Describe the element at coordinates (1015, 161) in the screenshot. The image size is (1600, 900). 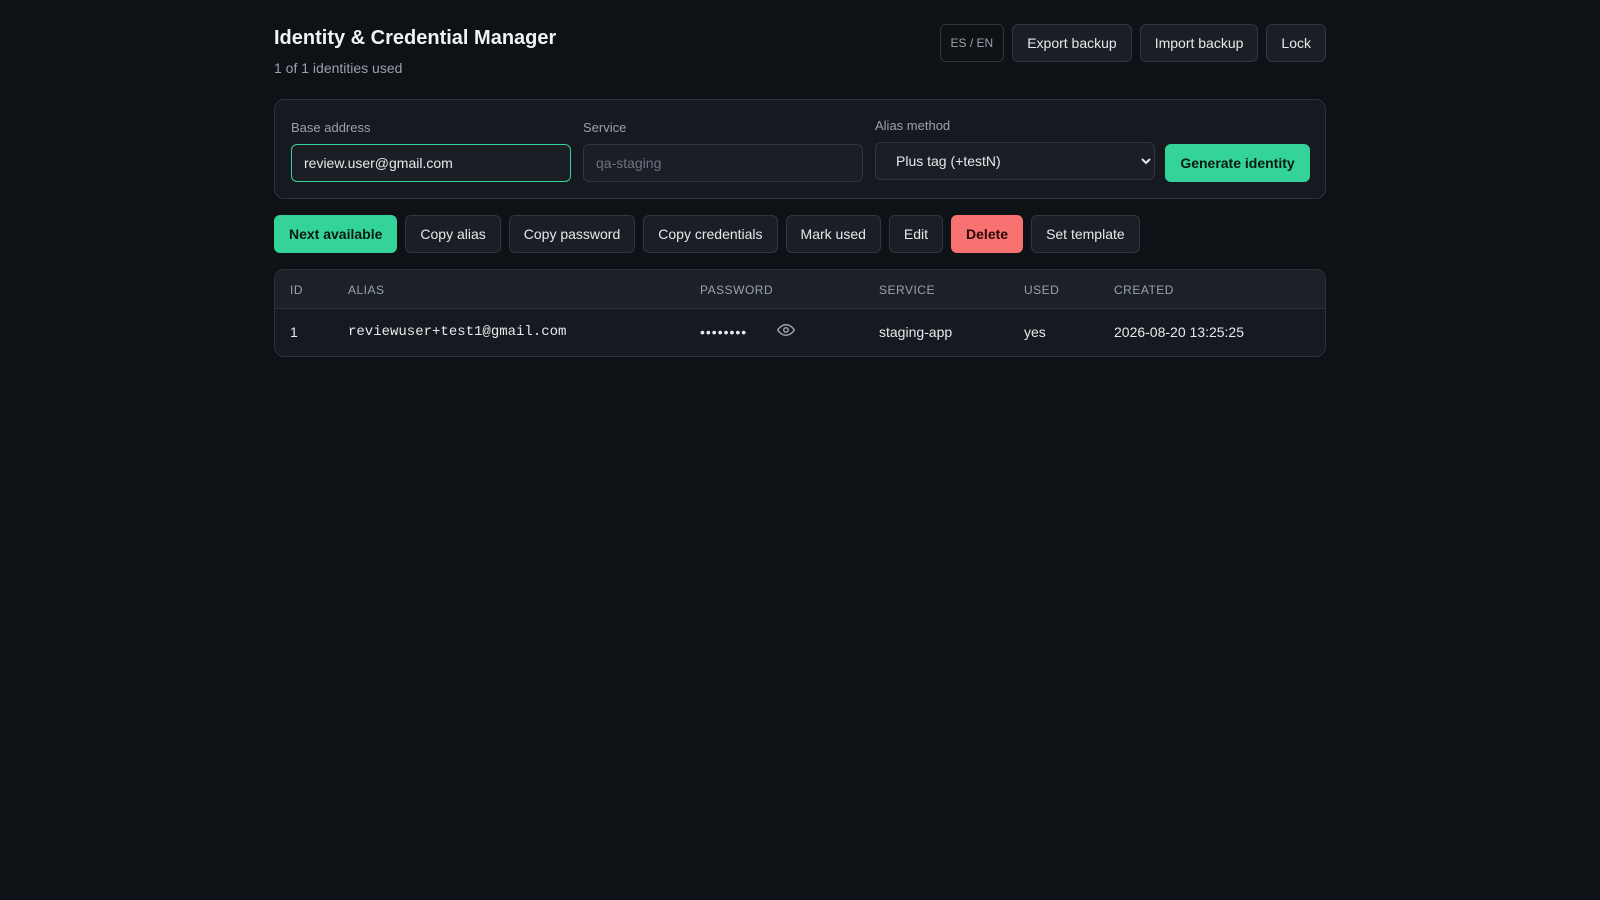
I see `alias-method-select: Plus tag (+testN)` at that location.